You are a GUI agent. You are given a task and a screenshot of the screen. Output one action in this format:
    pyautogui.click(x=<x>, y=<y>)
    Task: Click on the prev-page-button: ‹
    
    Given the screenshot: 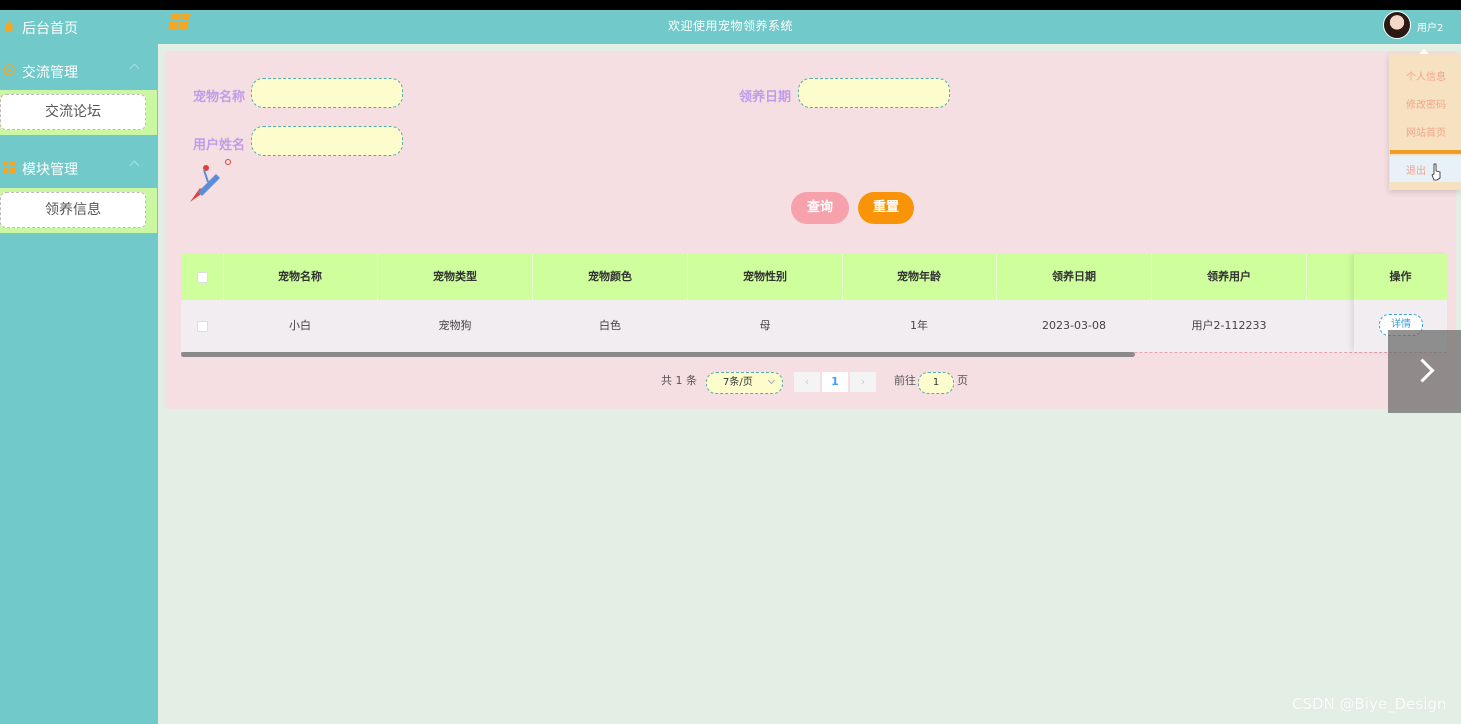 What is the action you would take?
    pyautogui.click(x=807, y=382)
    